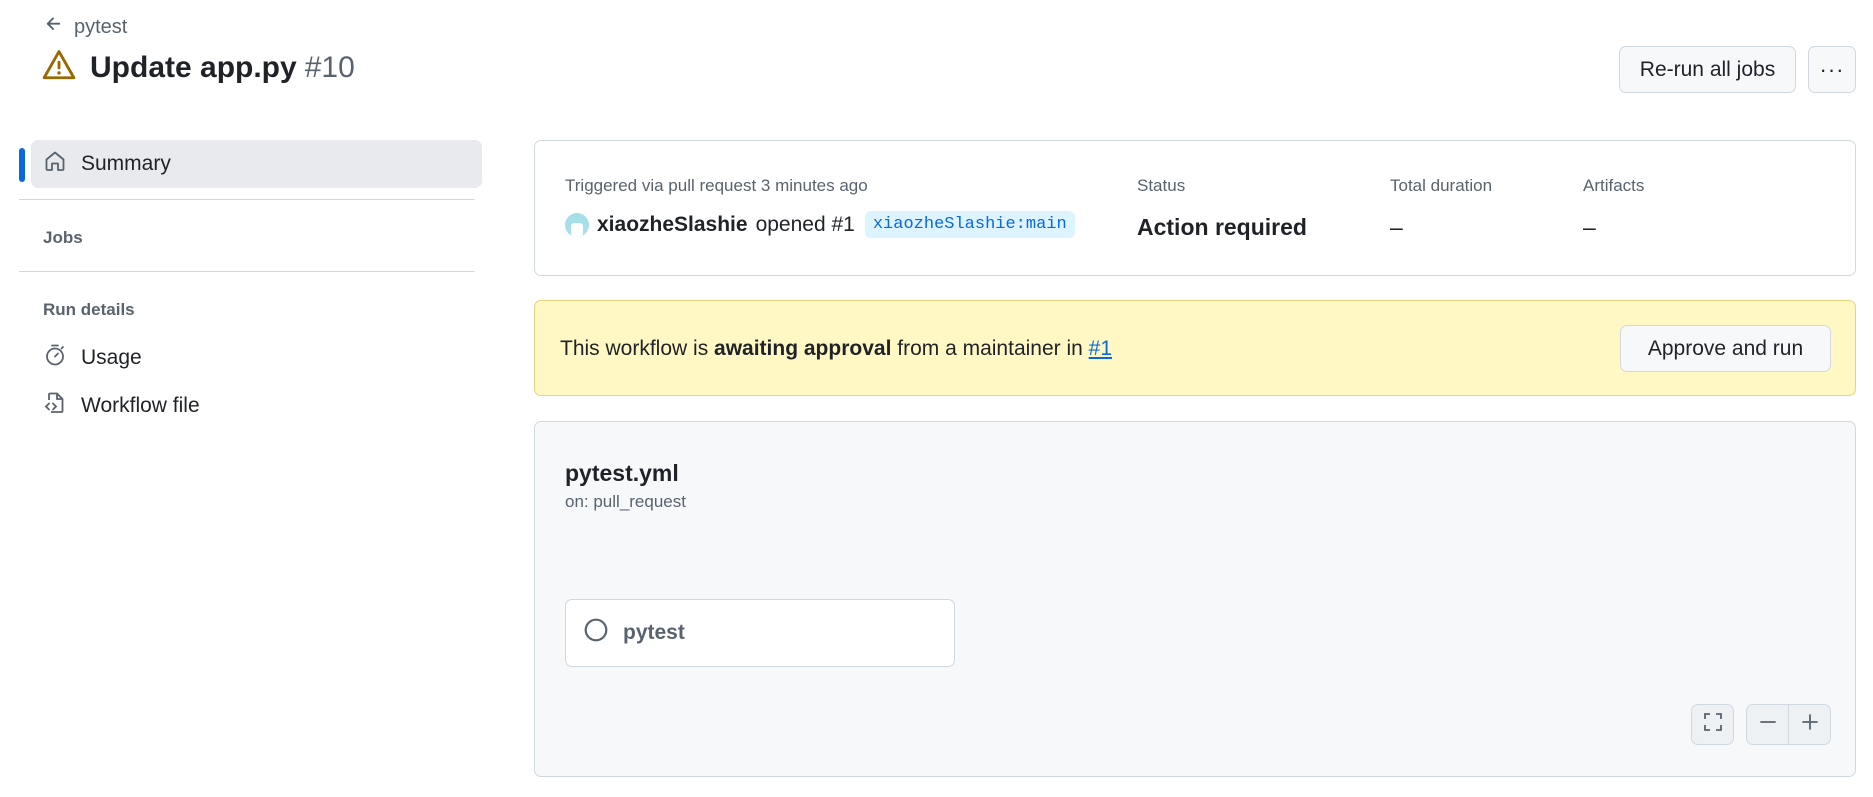  What do you see at coordinates (637, 348) in the screenshot?
I see `banner-text-prefix: This workflow is` at bounding box center [637, 348].